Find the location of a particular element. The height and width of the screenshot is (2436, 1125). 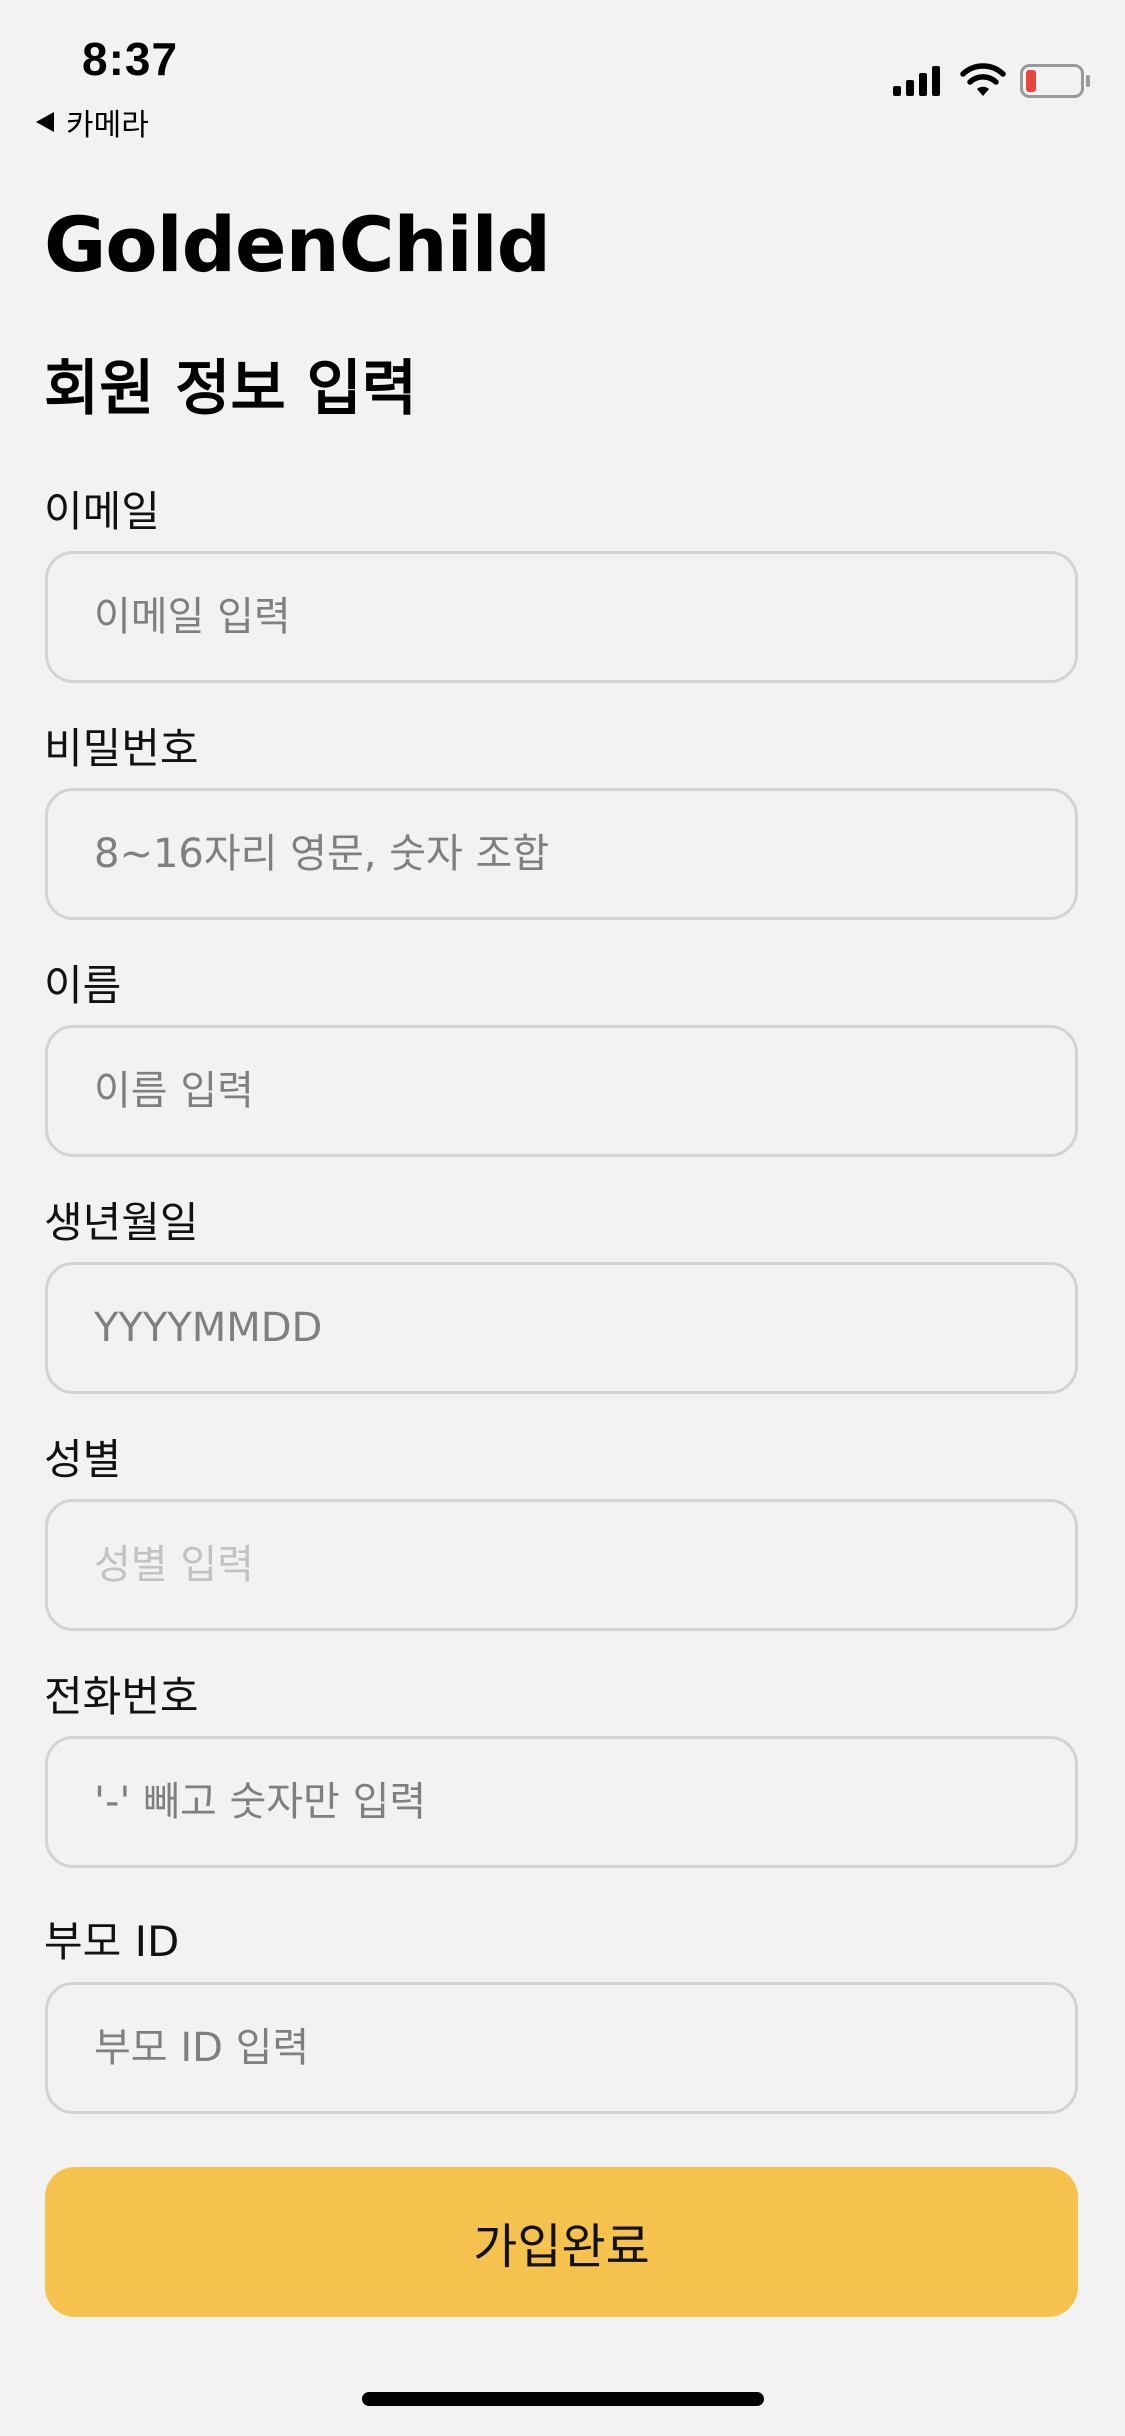

signal-icon is located at coordinates (916, 81).